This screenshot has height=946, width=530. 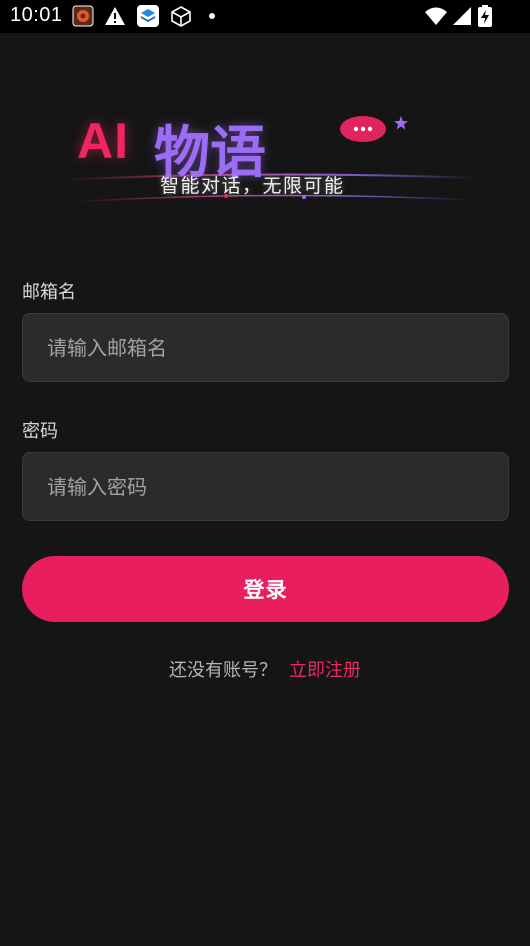 I want to click on email-field-container, so click(x=265, y=347).